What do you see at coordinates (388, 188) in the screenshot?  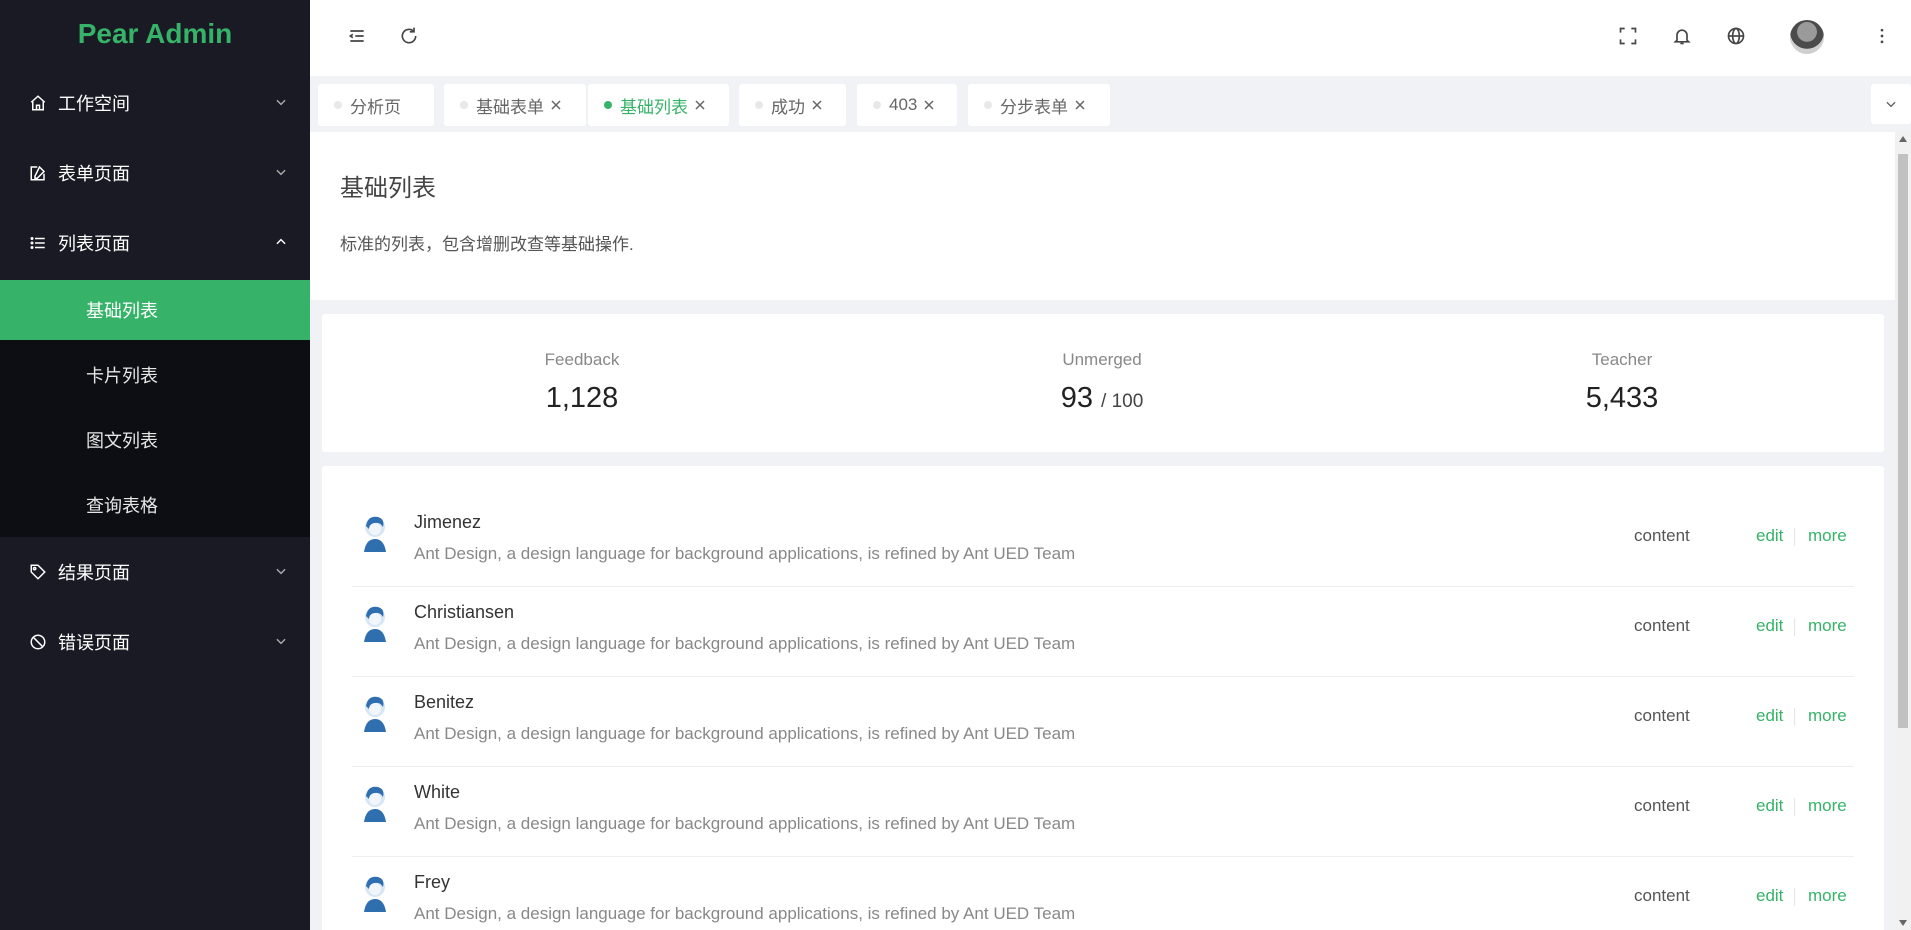 I see `page-title: 基础列表` at bounding box center [388, 188].